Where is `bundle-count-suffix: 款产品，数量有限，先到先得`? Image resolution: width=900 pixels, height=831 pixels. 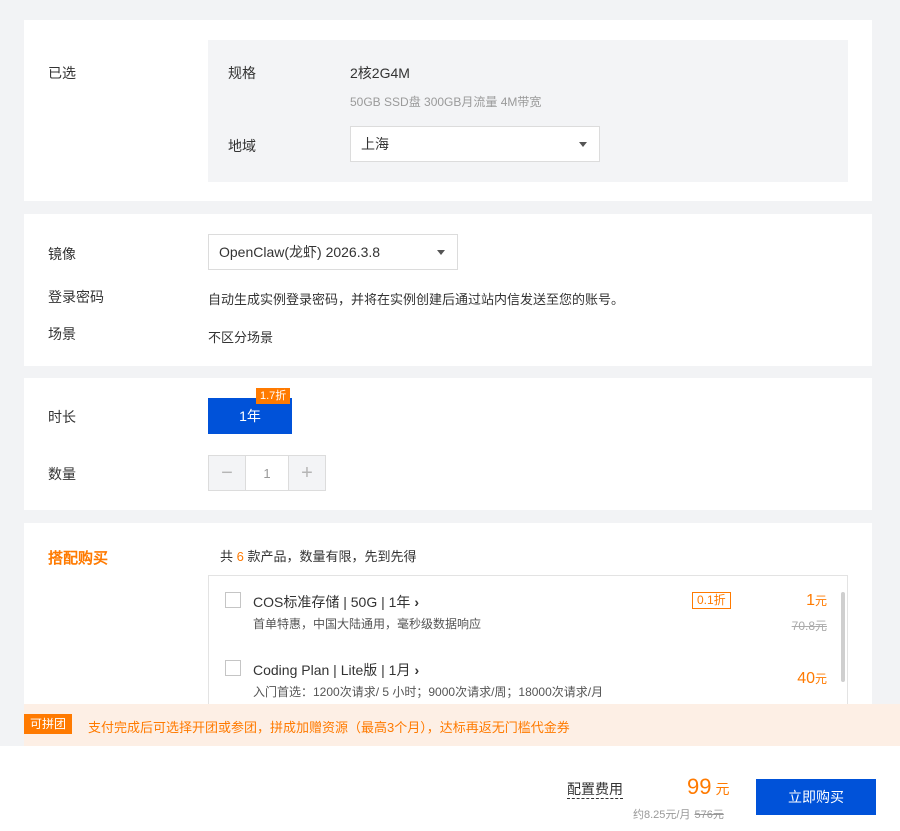
bundle-count-suffix: 款产品，数量有限，先到先得 is located at coordinates (332, 556).